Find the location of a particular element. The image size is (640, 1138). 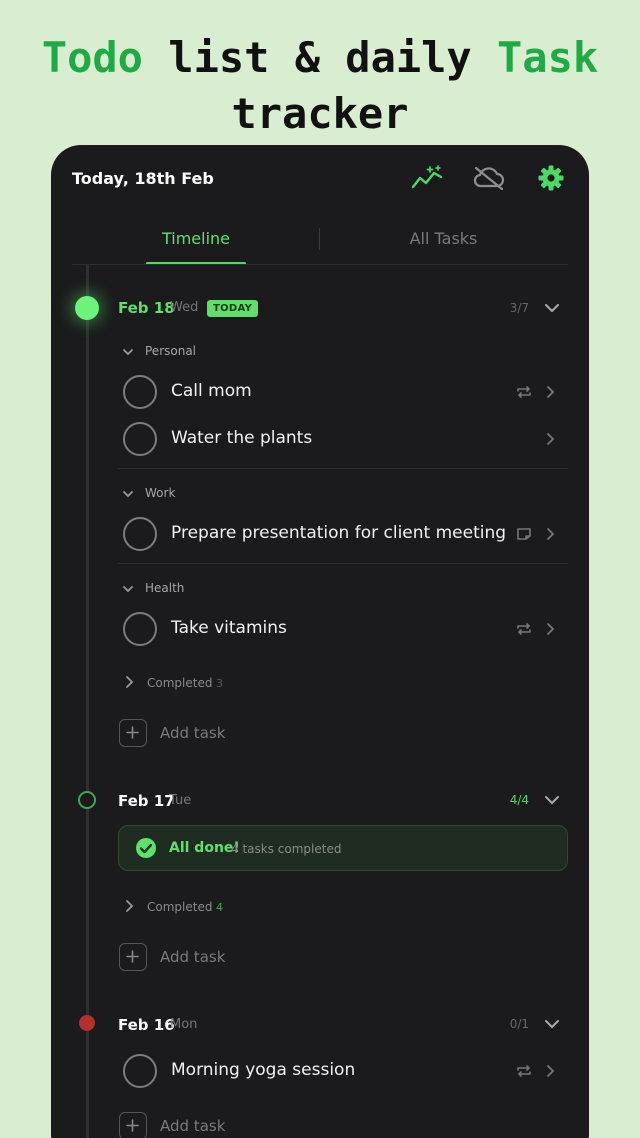

headline-word-tracker: tracker is located at coordinates (320, 113).